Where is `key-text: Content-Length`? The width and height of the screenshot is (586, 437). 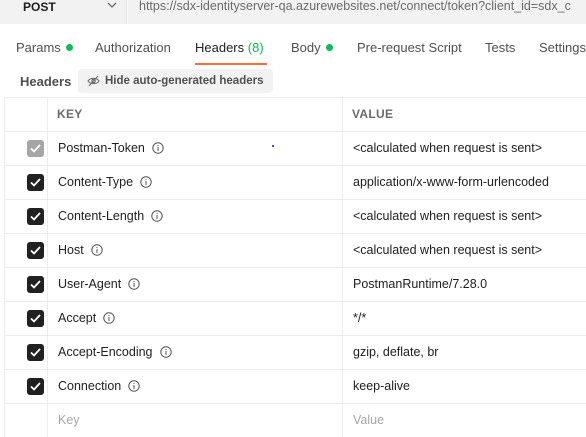 key-text: Content-Length is located at coordinates (101, 216).